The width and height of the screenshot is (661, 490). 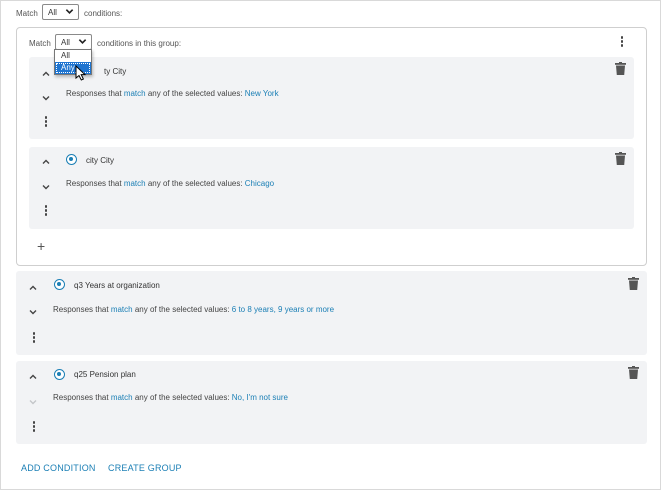 What do you see at coordinates (73, 42) in the screenshot?
I see `group-match-select: All` at bounding box center [73, 42].